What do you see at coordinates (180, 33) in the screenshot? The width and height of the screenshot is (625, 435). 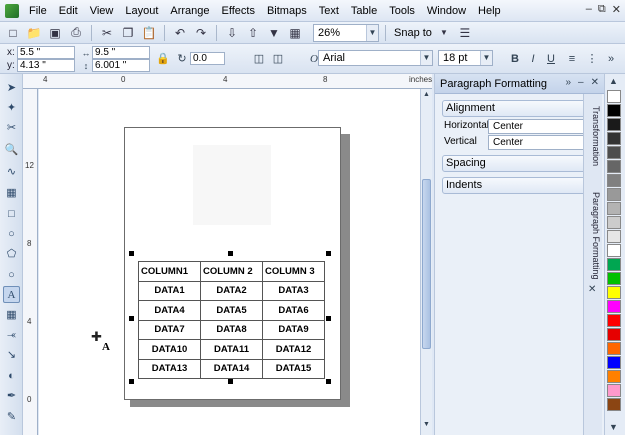 I see `undo-icon: ↶` at bounding box center [180, 33].